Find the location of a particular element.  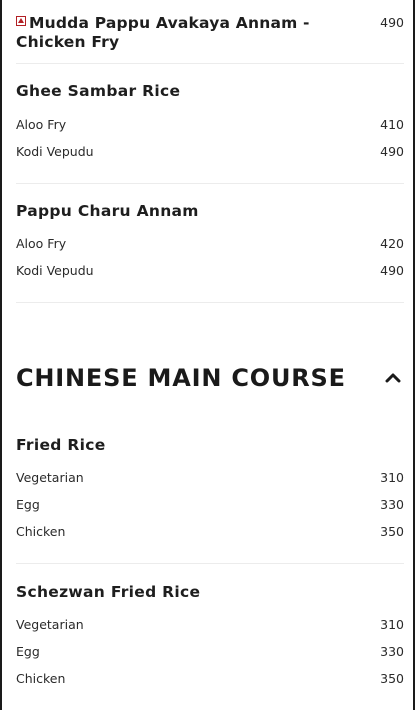

section-title: CHINESE MAIN COURSE is located at coordinates (181, 378).